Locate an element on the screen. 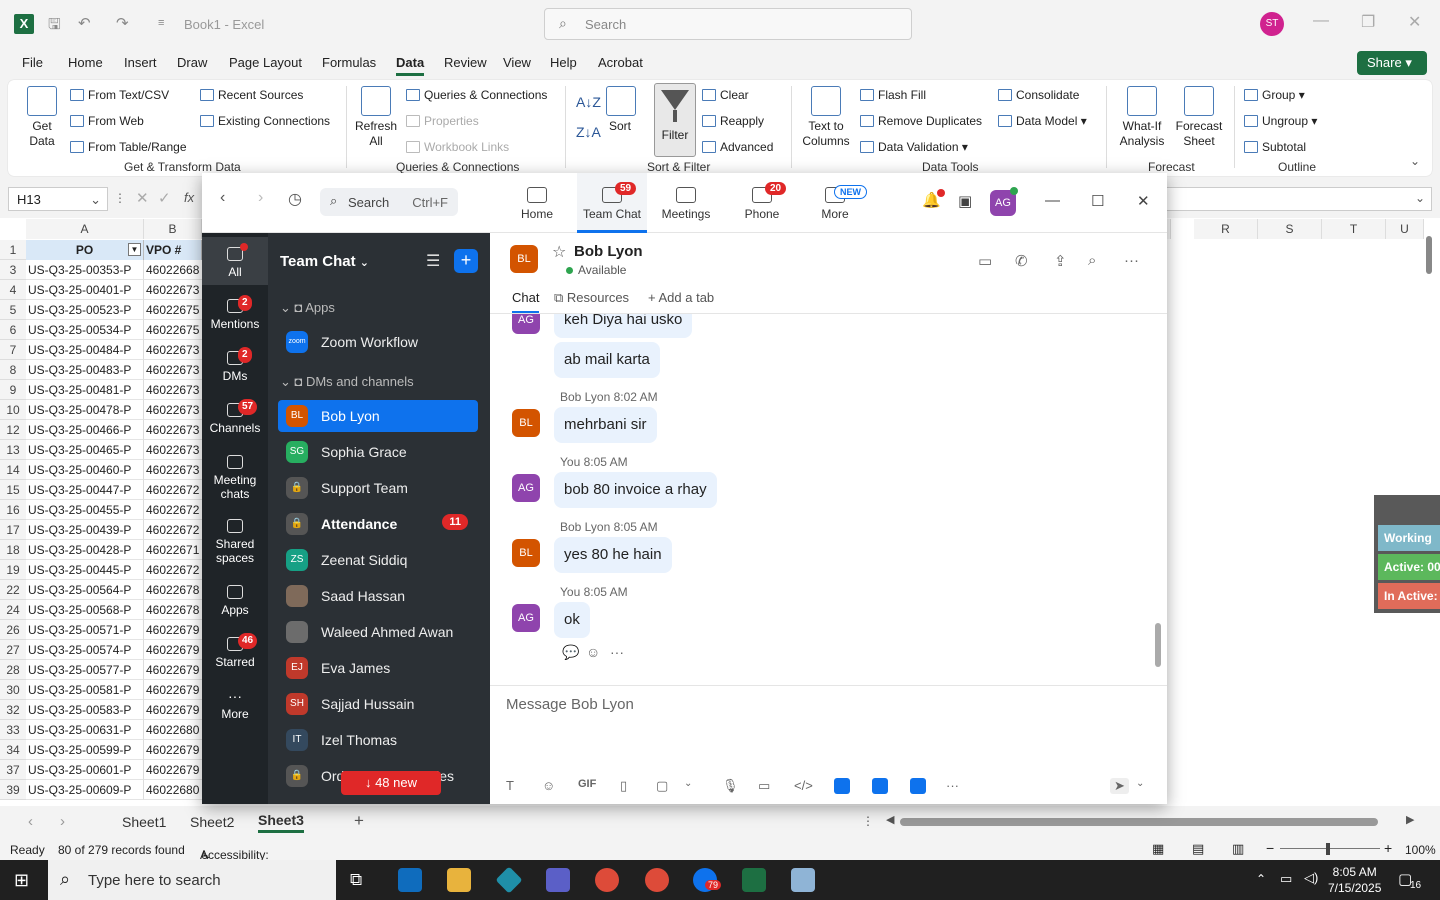 The image size is (1440, 900). sheet-tab-3: Sheet3 is located at coordinates (281, 822).